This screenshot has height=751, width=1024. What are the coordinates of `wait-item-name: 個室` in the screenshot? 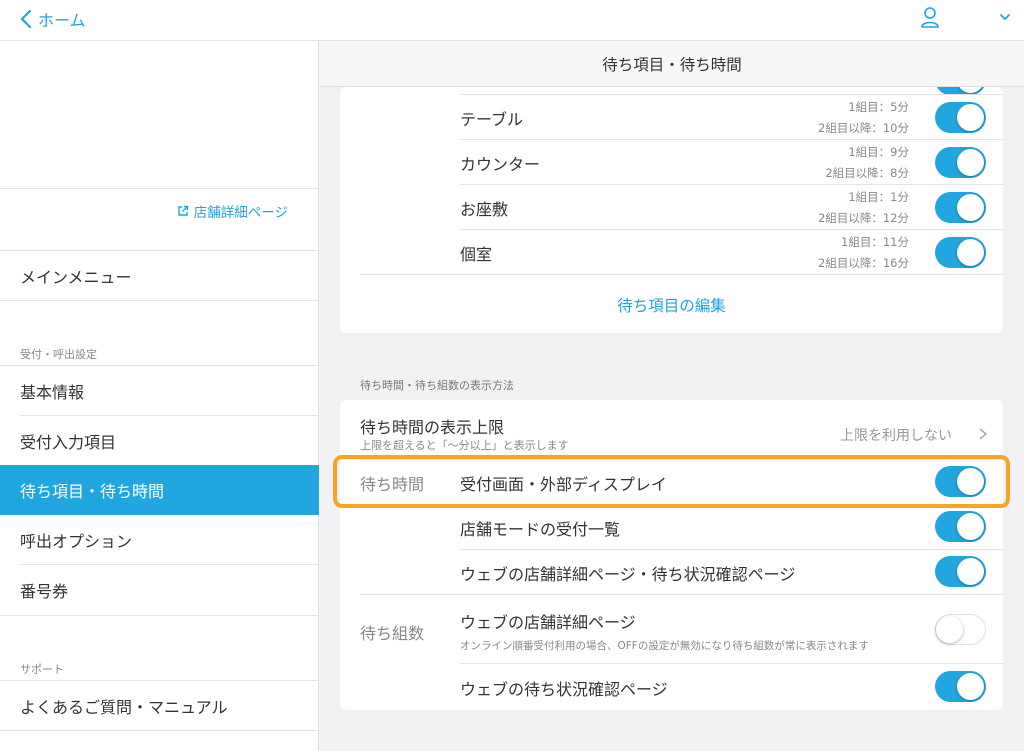 It's located at (476, 254).